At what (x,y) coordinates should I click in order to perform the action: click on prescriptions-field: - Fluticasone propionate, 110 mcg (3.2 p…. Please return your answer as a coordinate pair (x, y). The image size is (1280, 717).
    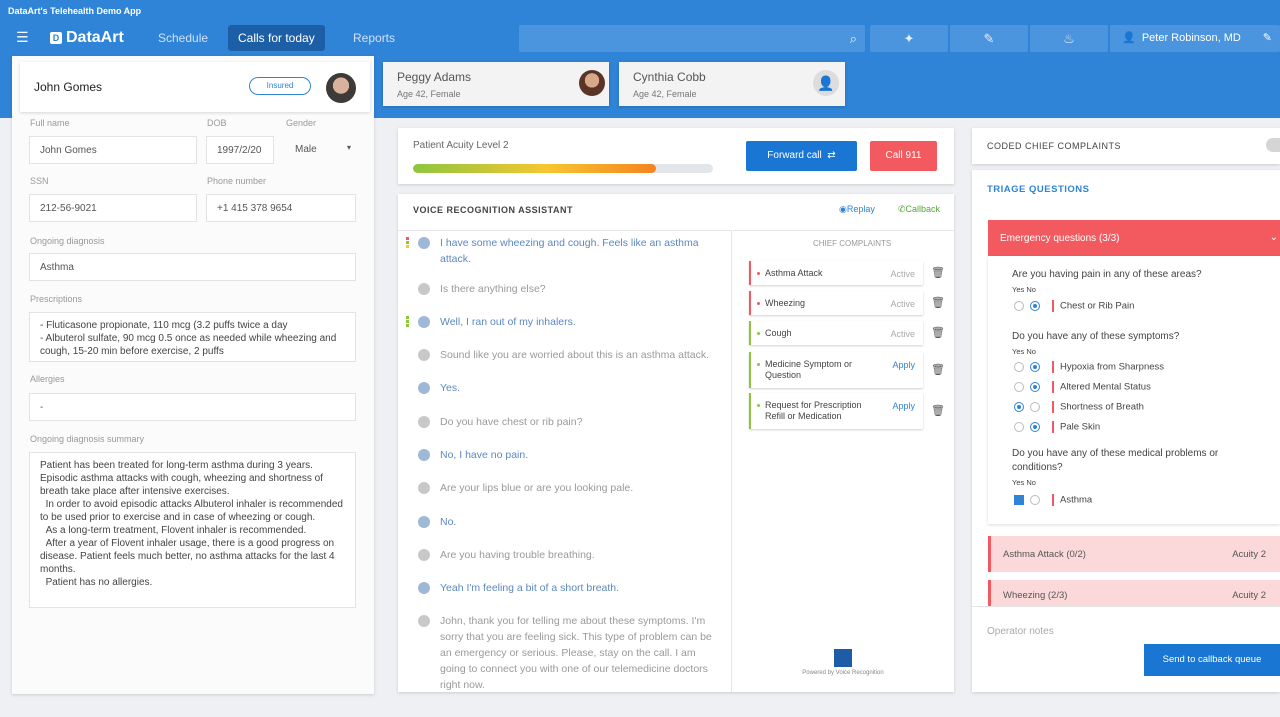
    Looking at the image, I should click on (192, 337).